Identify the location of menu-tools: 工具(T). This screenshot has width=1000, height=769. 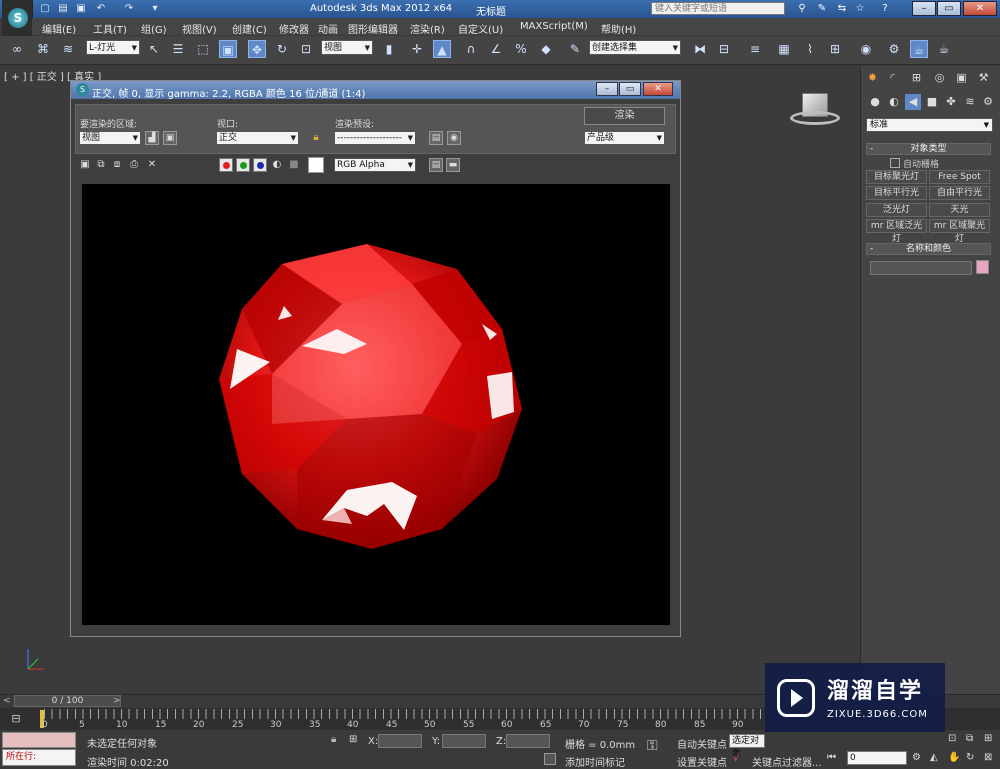
(110, 28).